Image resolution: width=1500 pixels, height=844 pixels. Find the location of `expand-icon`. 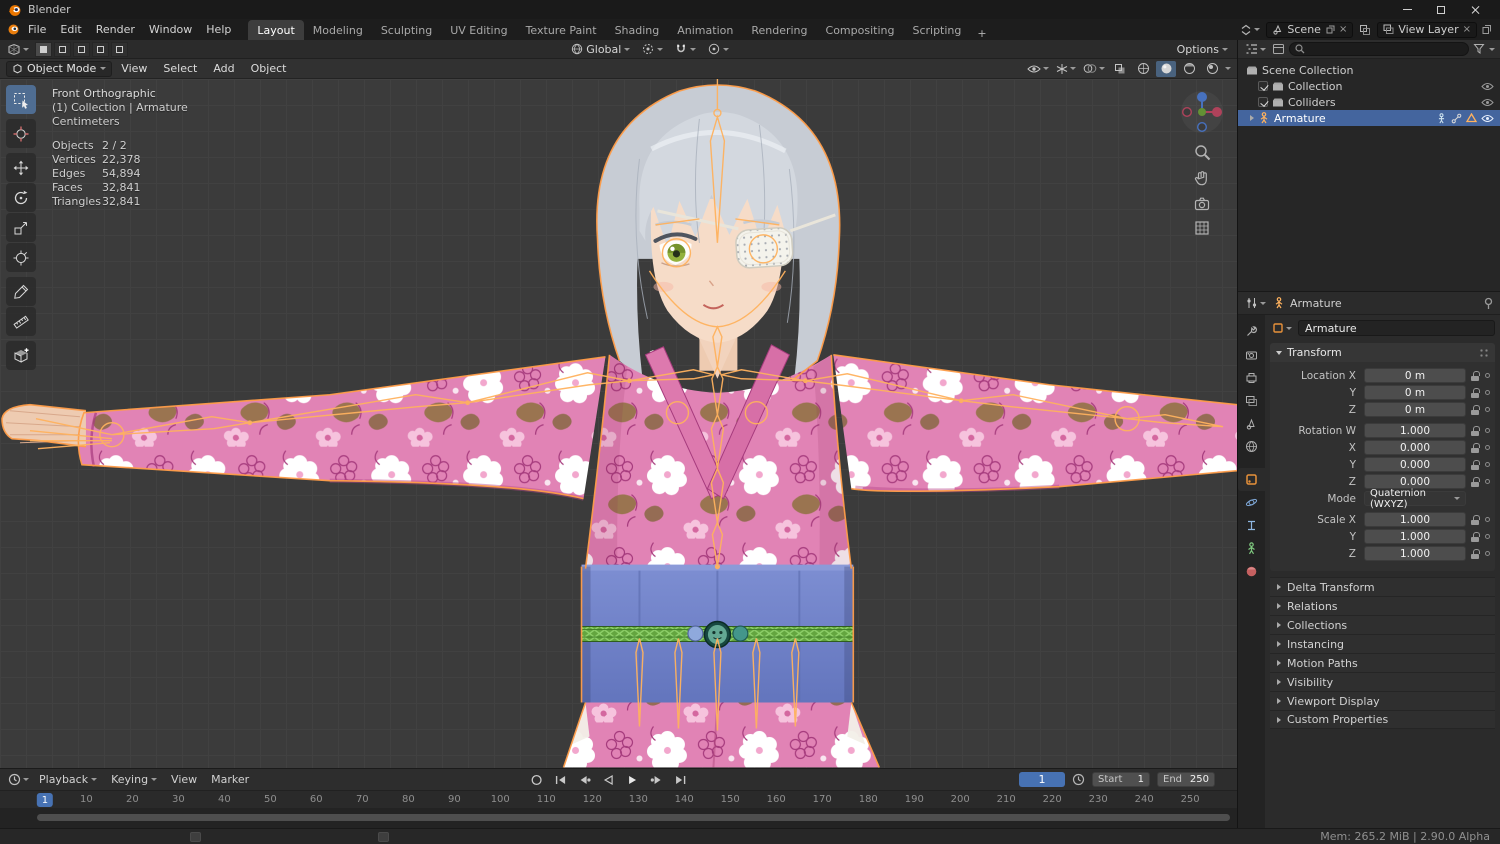

expand-icon is located at coordinates (1252, 118).